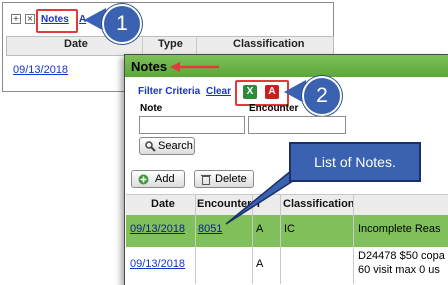 Image resolution: width=448 pixels, height=285 pixels. Describe the element at coordinates (55, 19) in the screenshot. I see `notes-link: Notes` at that location.